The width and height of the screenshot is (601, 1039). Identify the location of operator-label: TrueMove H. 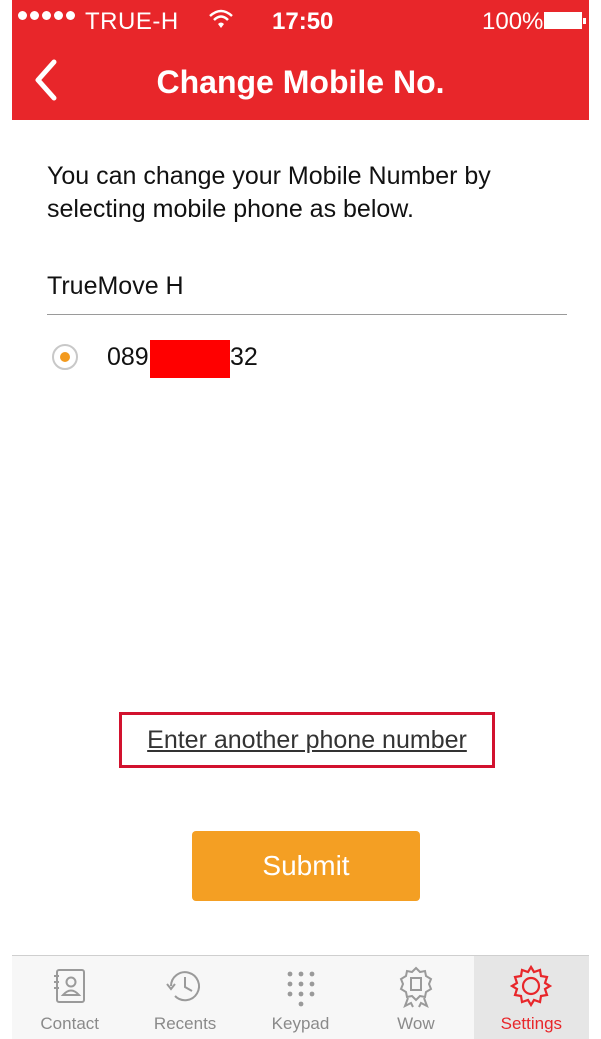
(115, 286).